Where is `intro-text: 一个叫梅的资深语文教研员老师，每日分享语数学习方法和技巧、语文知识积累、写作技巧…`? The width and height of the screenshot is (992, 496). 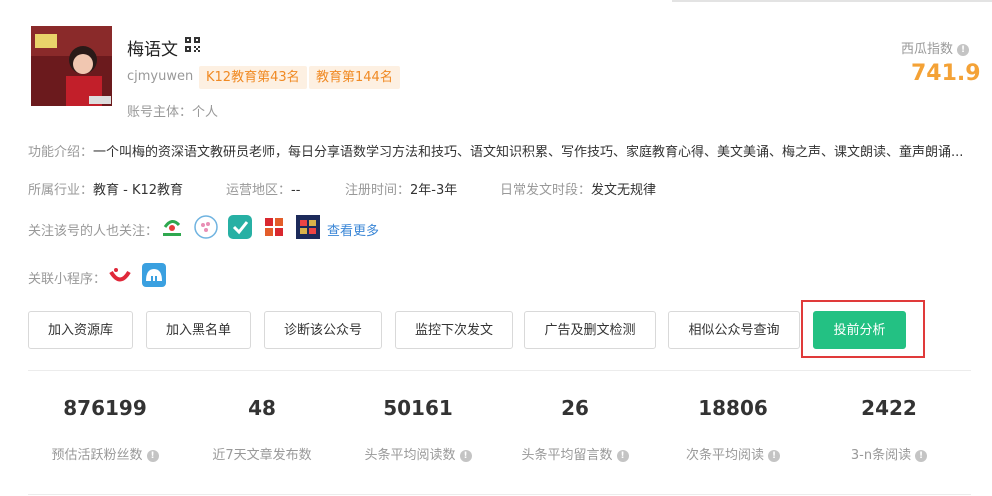 intro-text: 一个叫梅的资深语文教研员老师，每日分享语数学习方法和技巧、语文知识积累、写作技巧… is located at coordinates (528, 152).